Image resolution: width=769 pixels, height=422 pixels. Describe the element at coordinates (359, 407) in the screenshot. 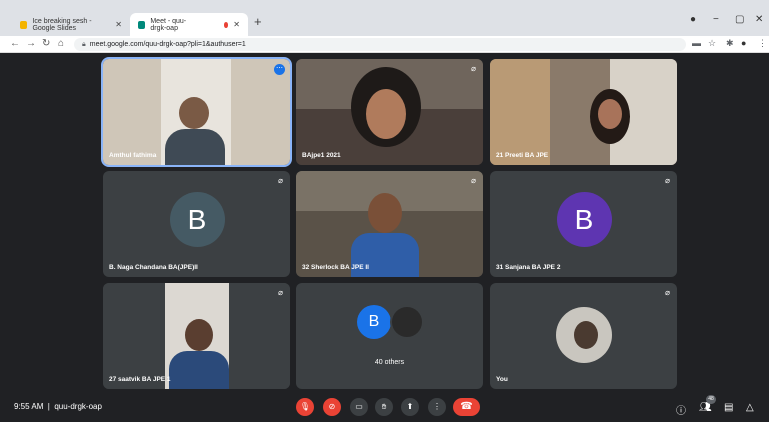

I see `captions-button: ▭` at that location.